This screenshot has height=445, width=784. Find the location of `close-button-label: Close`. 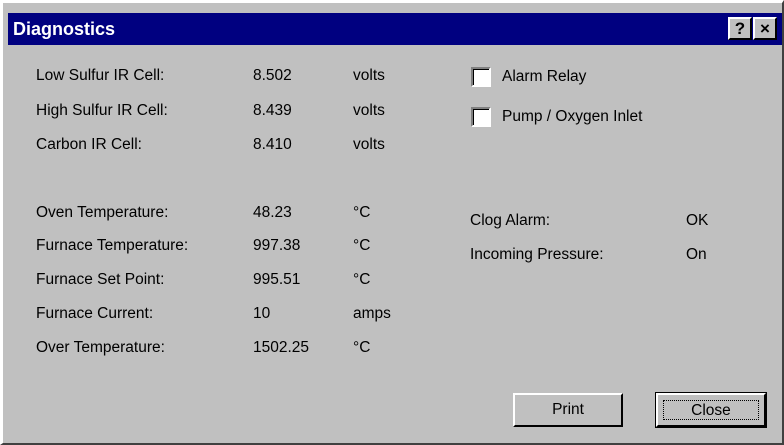

close-button-label: Close is located at coordinates (711, 410).